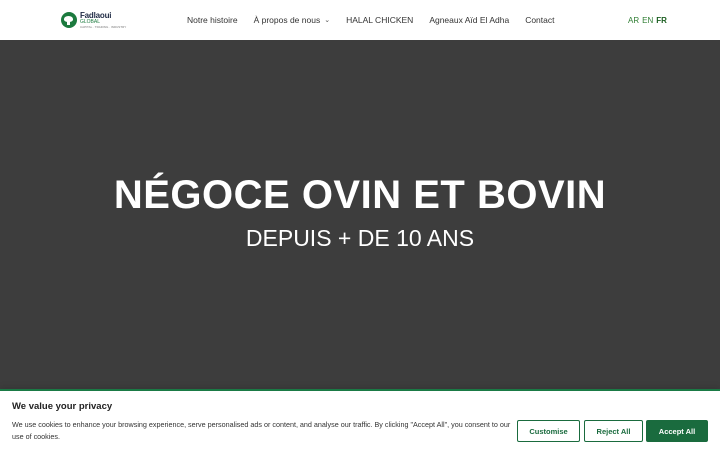 The width and height of the screenshot is (720, 450). I want to click on lang-fr: FR, so click(661, 20).